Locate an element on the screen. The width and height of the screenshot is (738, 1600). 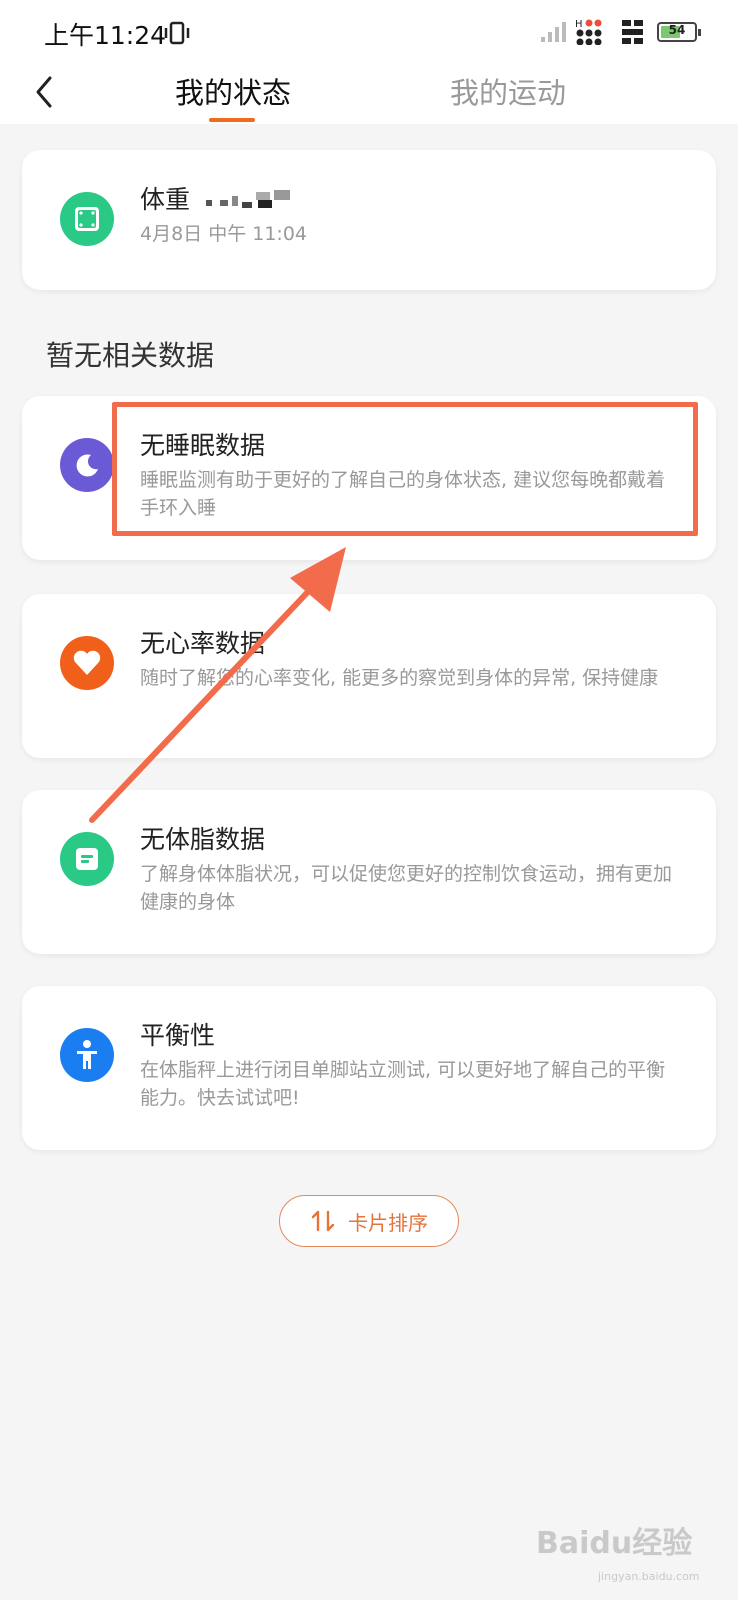
grid-icon is located at coordinates (632, 32).